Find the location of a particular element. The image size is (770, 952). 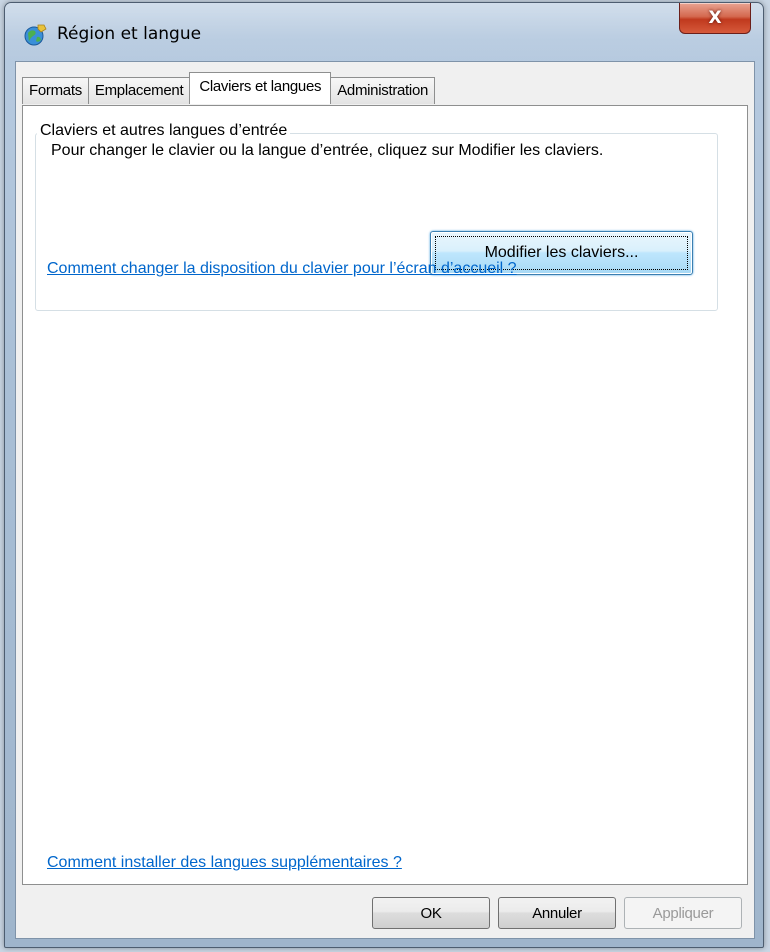

close-button: X is located at coordinates (715, 18).